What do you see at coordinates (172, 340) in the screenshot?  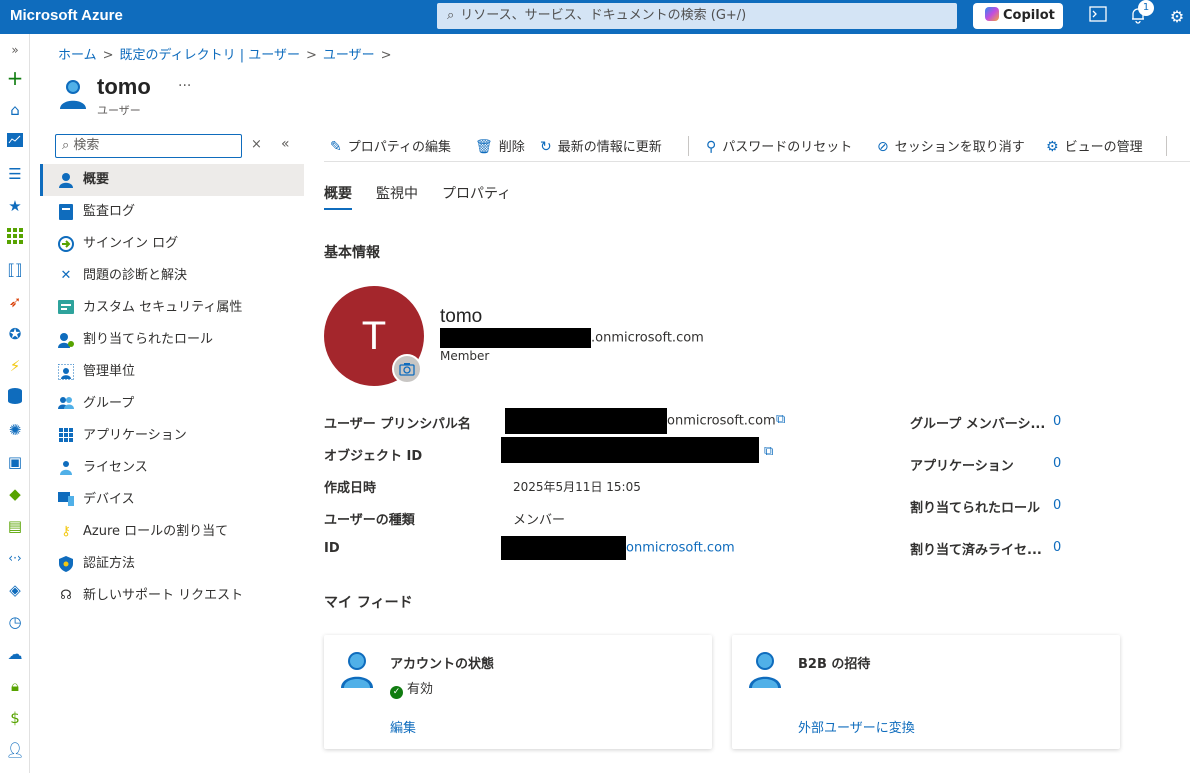 I see `nav-item-assigned-roles: 割り当てられたロール` at bounding box center [172, 340].